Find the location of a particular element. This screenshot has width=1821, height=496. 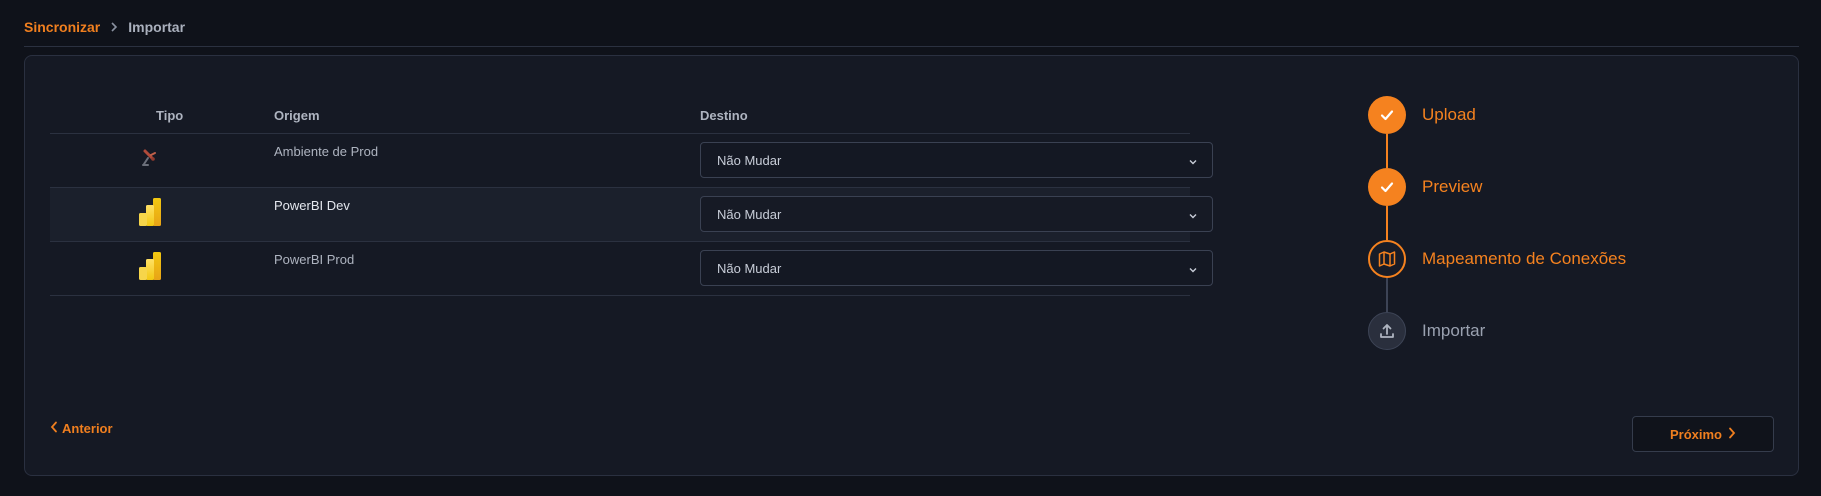

breadcrumb-current: Importar is located at coordinates (157, 27).